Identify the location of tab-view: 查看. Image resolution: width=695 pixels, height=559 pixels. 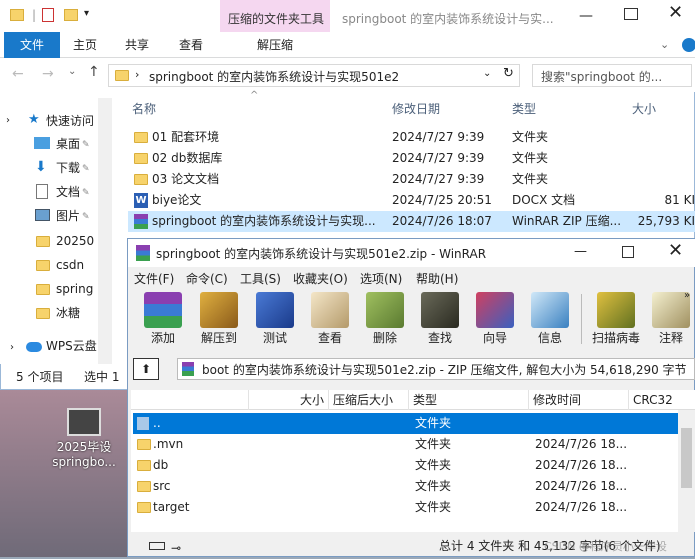
(191, 45).